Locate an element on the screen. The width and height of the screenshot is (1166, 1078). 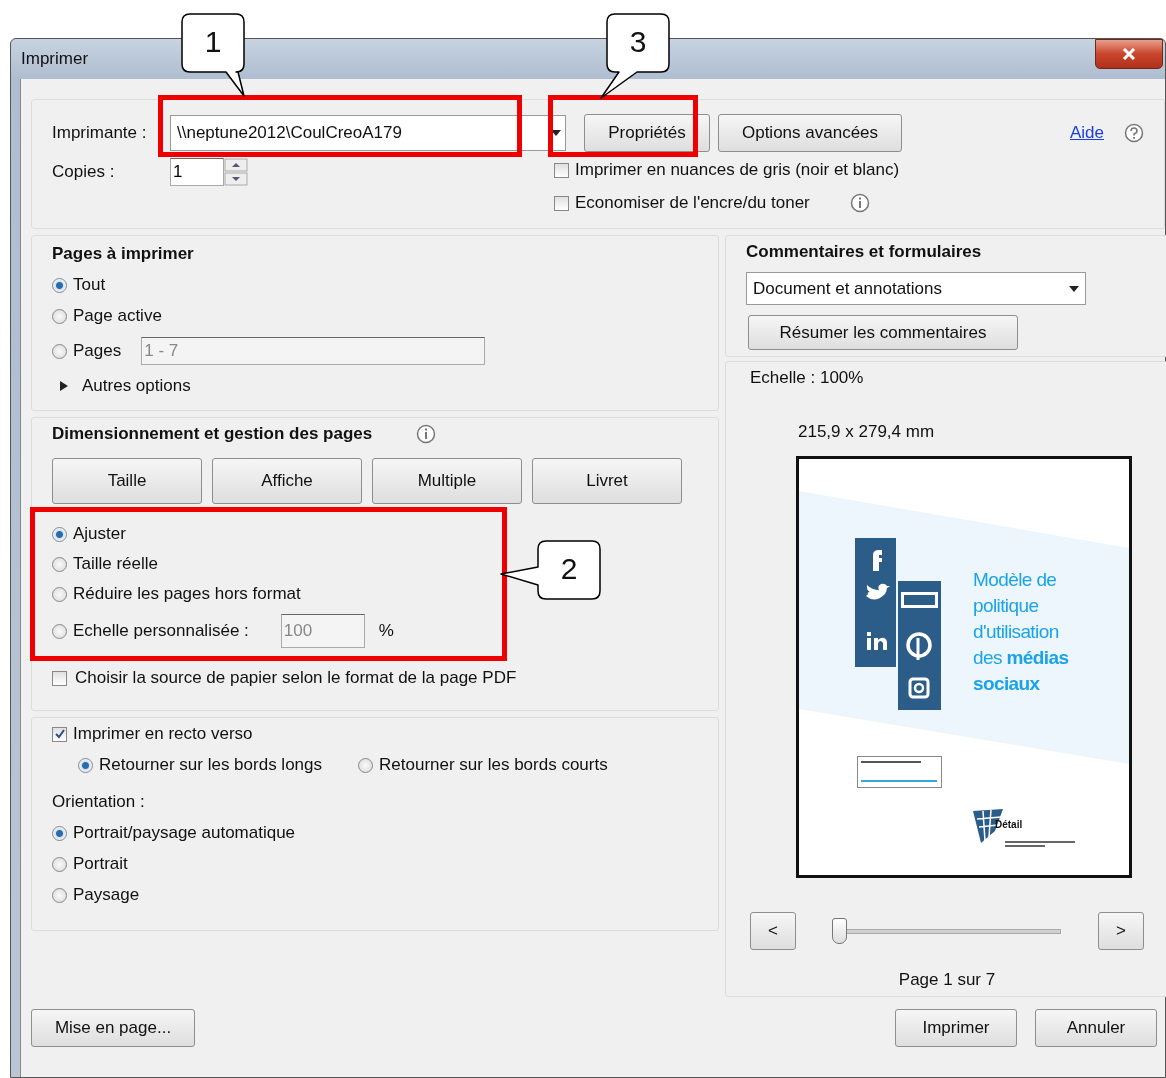
radio-label: Retourner sur les bords courts is located at coordinates (493, 765).